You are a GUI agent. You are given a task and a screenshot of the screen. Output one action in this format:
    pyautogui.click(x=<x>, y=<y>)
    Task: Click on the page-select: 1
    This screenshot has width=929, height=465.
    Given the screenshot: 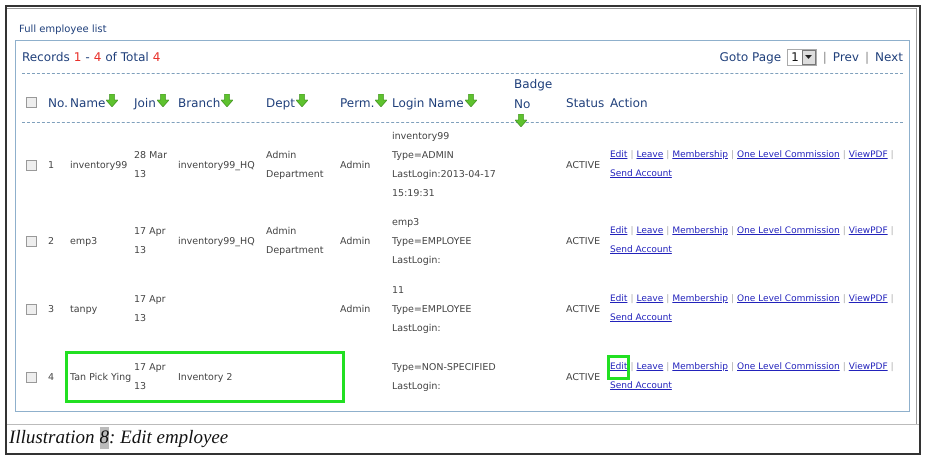 What is the action you would take?
    pyautogui.click(x=802, y=57)
    